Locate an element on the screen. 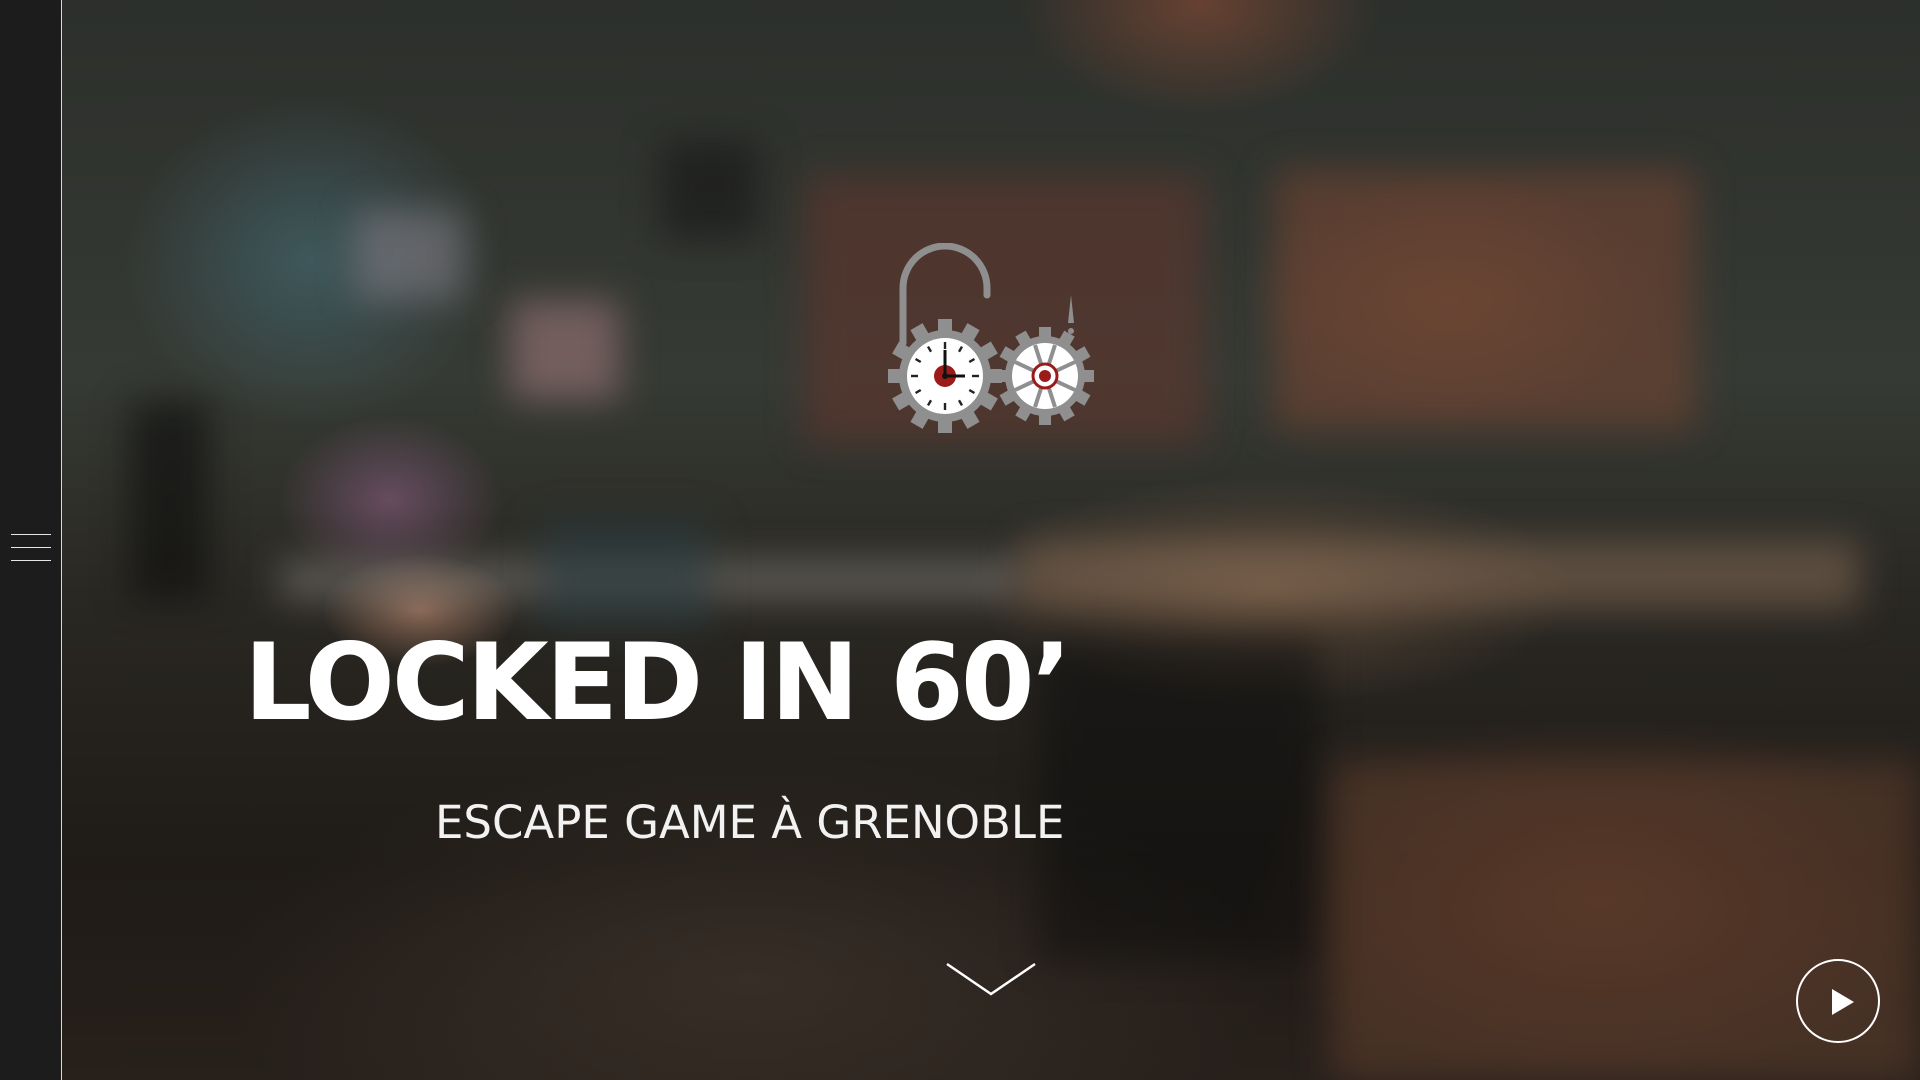  page-title: LOCKED IN 60’ is located at coordinates (658, 682).